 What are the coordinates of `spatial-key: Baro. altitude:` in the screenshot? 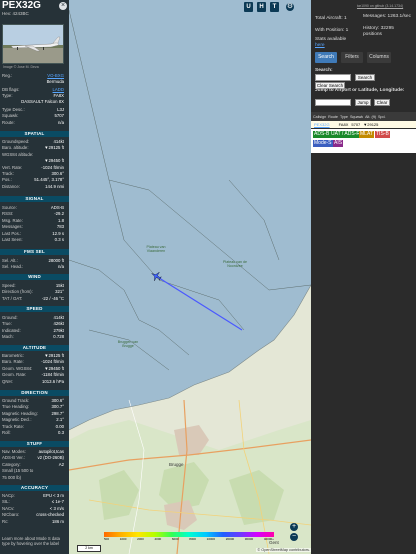 It's located at (15, 148).